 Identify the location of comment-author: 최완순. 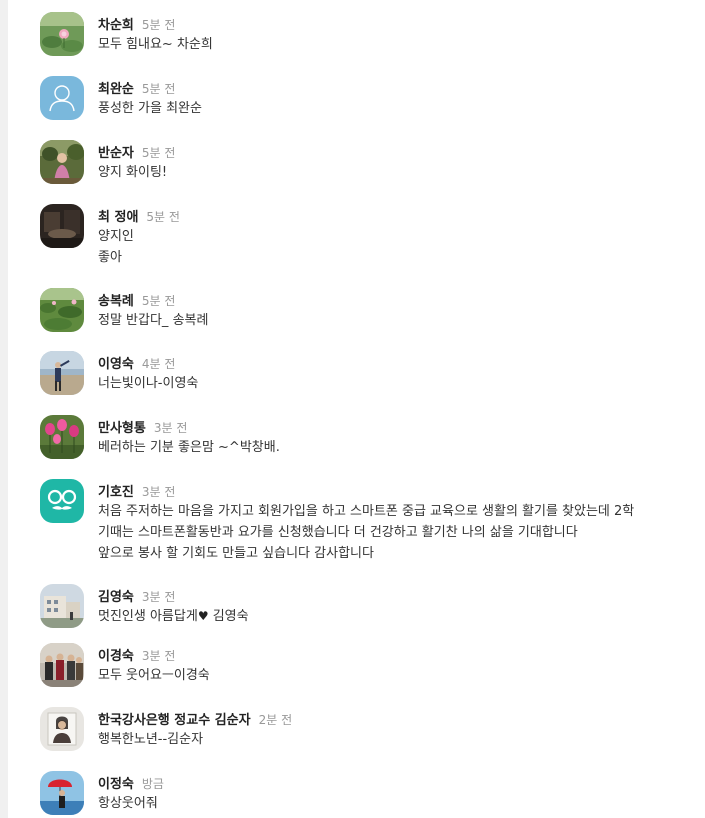
(116, 89).